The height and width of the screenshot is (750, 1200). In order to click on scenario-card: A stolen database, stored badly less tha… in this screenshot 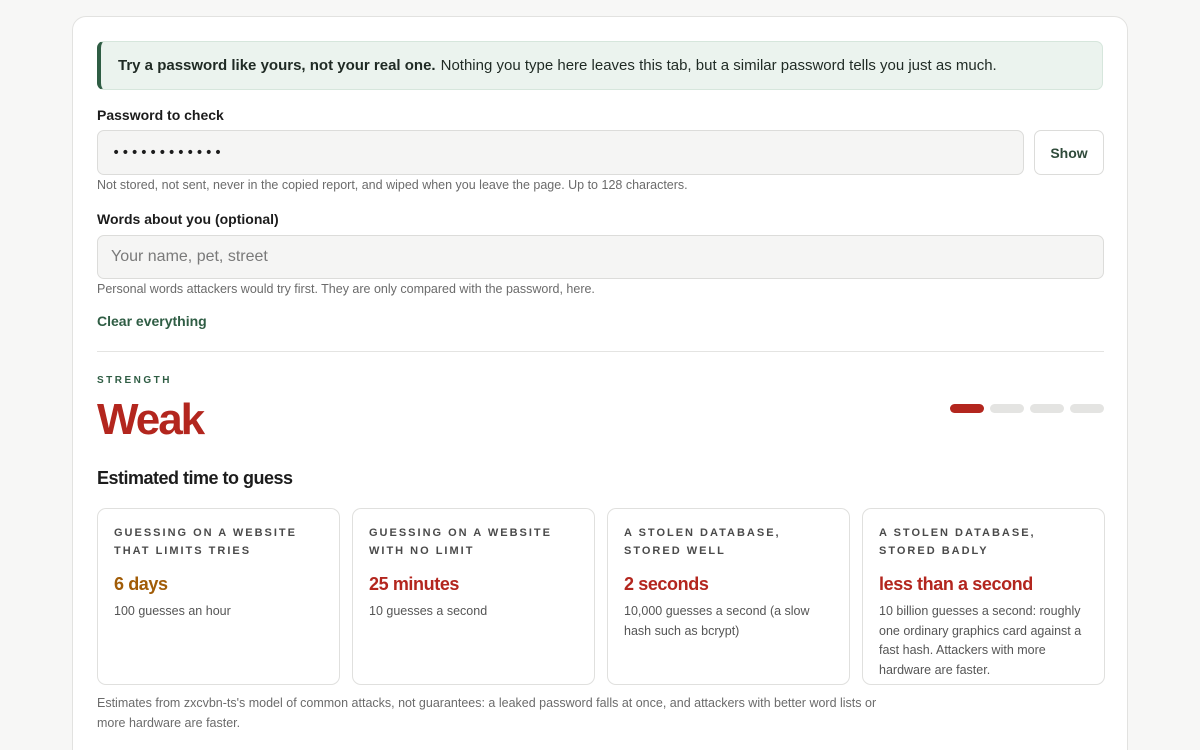, I will do `click(983, 596)`.